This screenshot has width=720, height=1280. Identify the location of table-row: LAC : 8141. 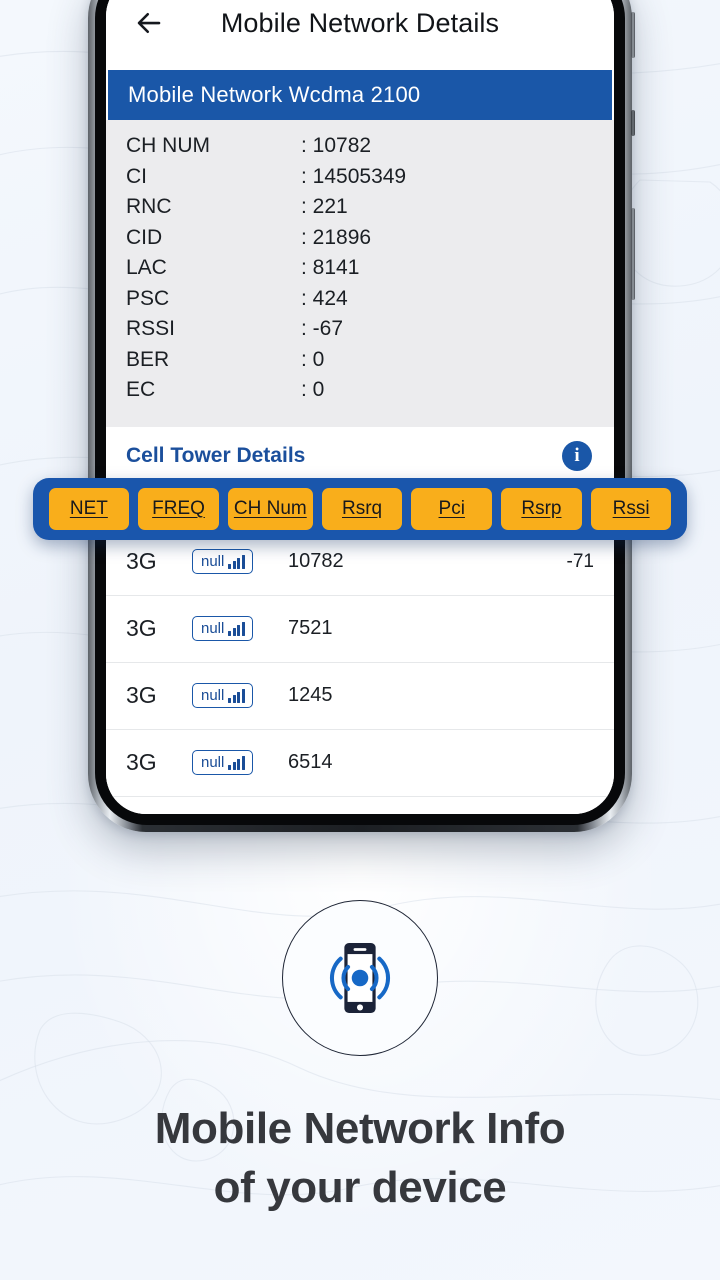
(360, 271).